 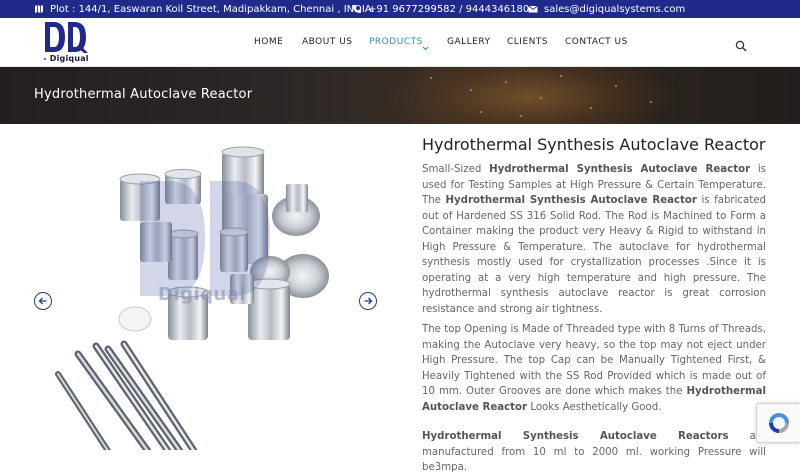 What do you see at coordinates (614, 9) in the screenshot?
I see `email-text: sales@digiqualsystems.com` at bounding box center [614, 9].